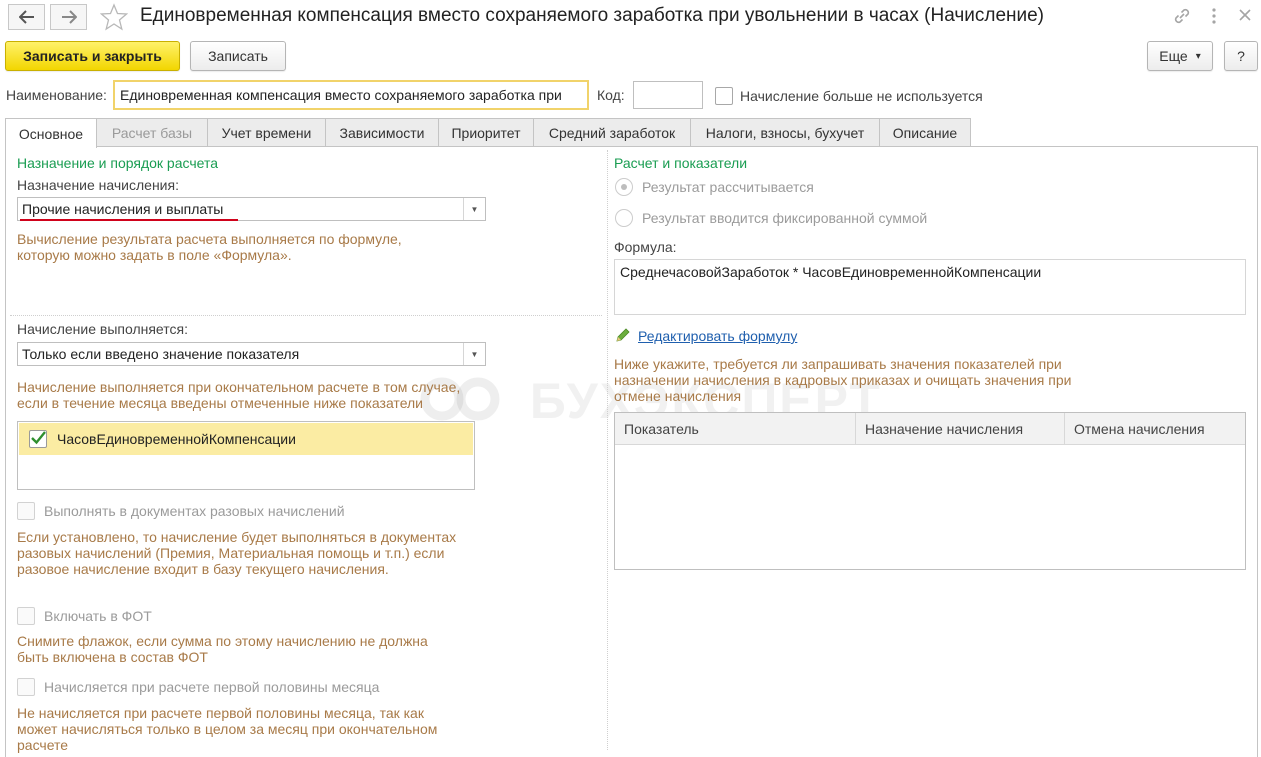 Image resolution: width=1261 pixels, height=757 pixels. What do you see at coordinates (1245, 15) in the screenshot?
I see `close-icon` at bounding box center [1245, 15].